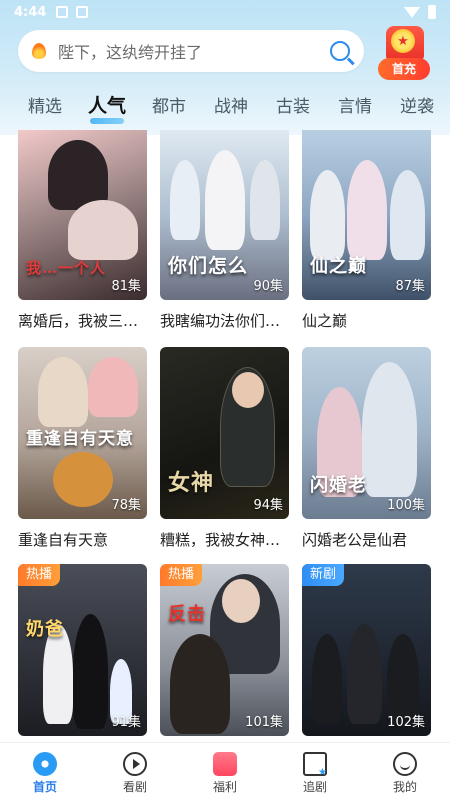  What do you see at coordinates (194, 51) in the screenshot?
I see `search-placeholder: 陛下，这纨绔开挂了` at bounding box center [194, 51].